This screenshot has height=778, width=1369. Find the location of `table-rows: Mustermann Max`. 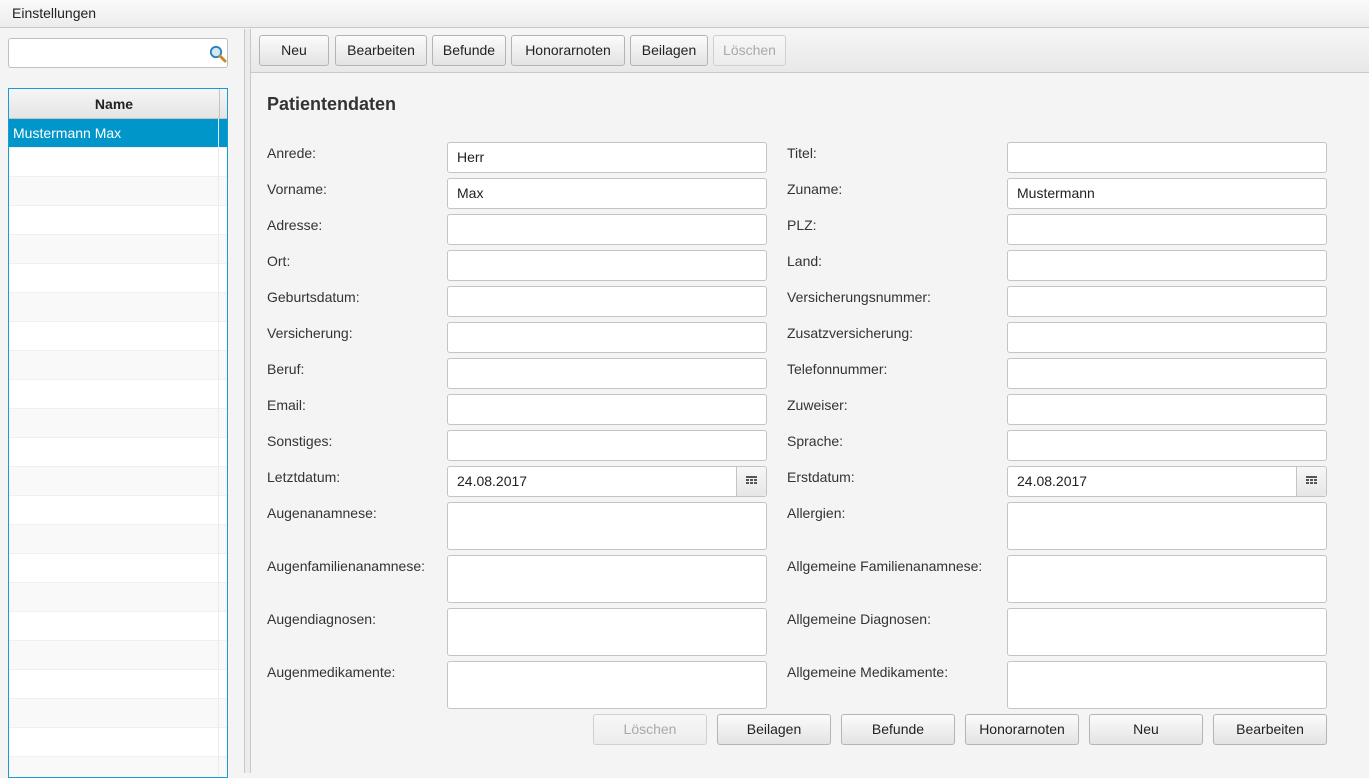

table-rows: Mustermann Max is located at coordinates (118, 448).